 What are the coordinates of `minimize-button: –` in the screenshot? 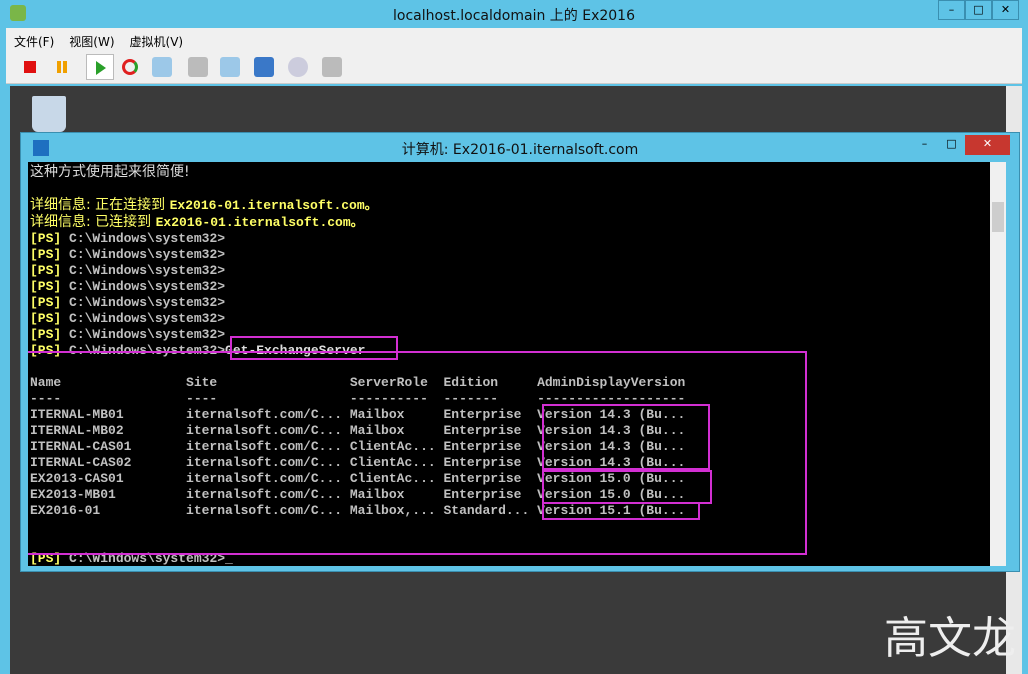 It's located at (951, 10).